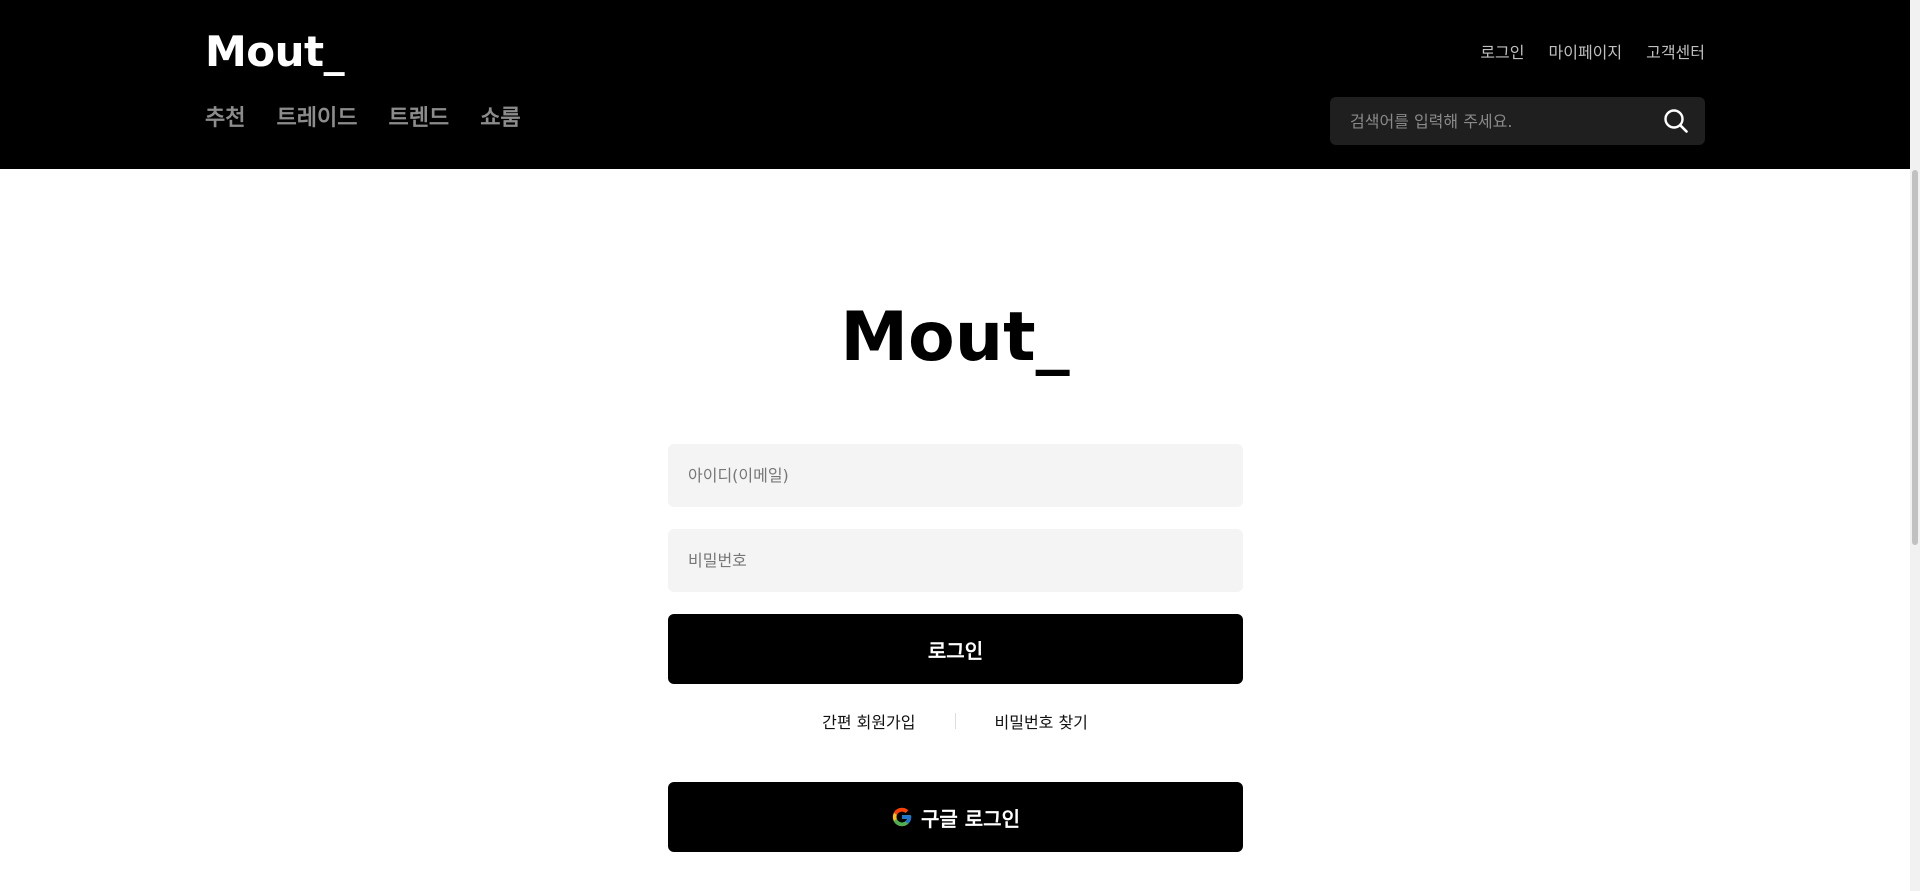 This screenshot has height=891, width=1920. I want to click on util-link-support: 고객센터, so click(1675, 51).